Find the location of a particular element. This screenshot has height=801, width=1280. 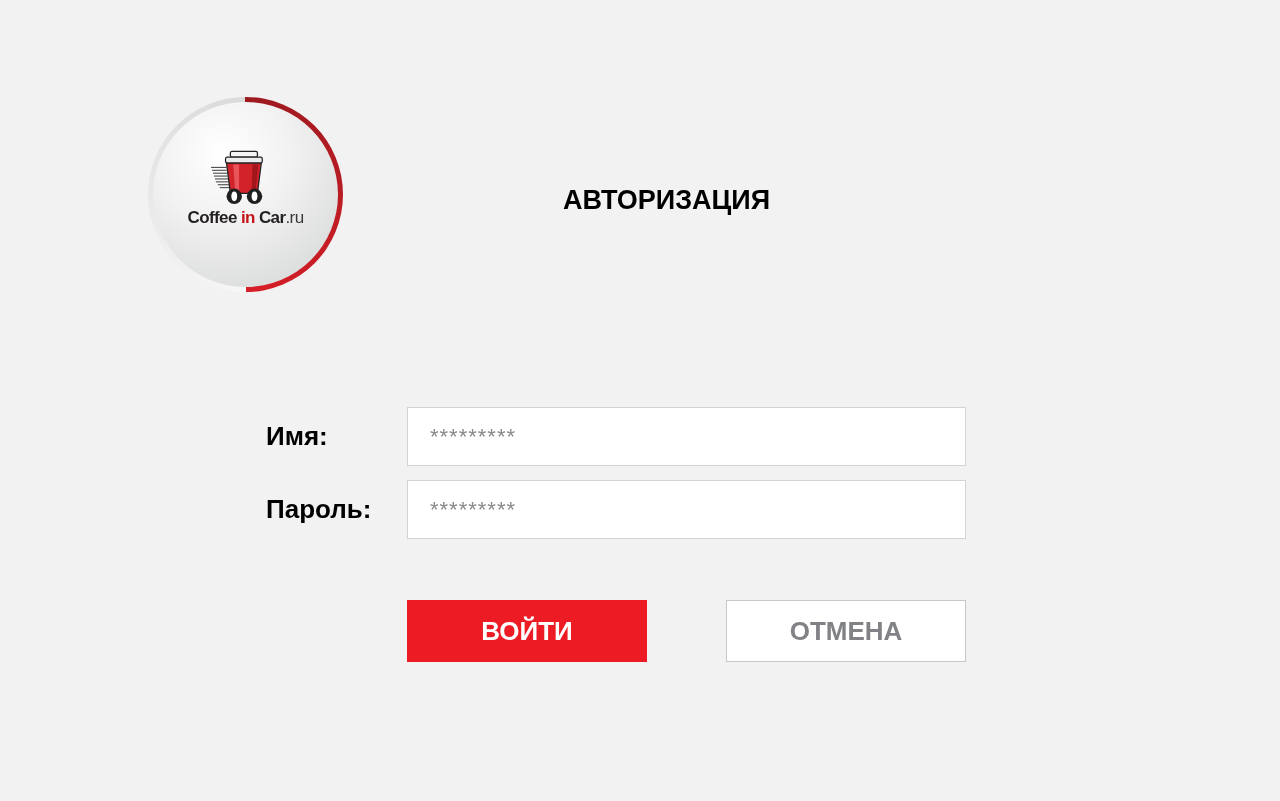

cancel-button: ОТМЕНА is located at coordinates (846, 631).